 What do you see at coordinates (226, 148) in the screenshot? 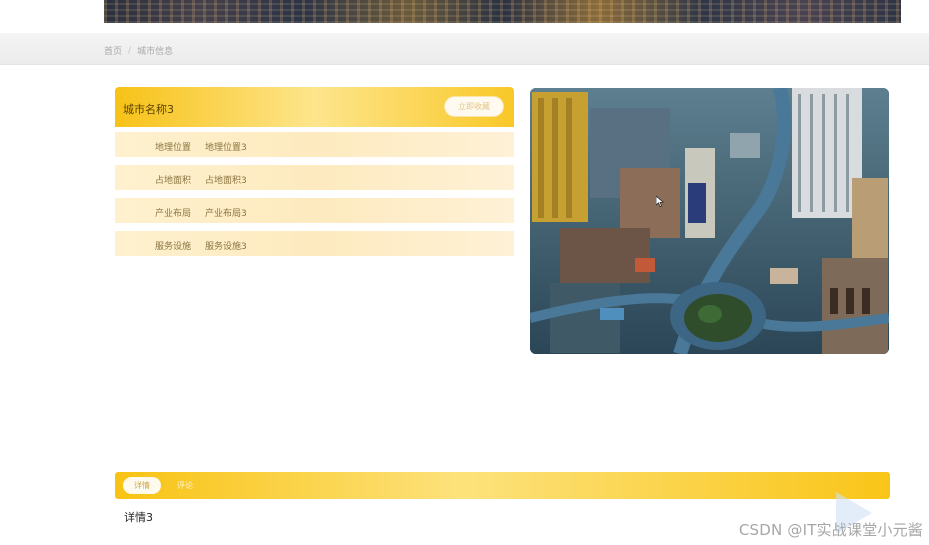
I see `attribute-value: 地理位置3` at bounding box center [226, 148].